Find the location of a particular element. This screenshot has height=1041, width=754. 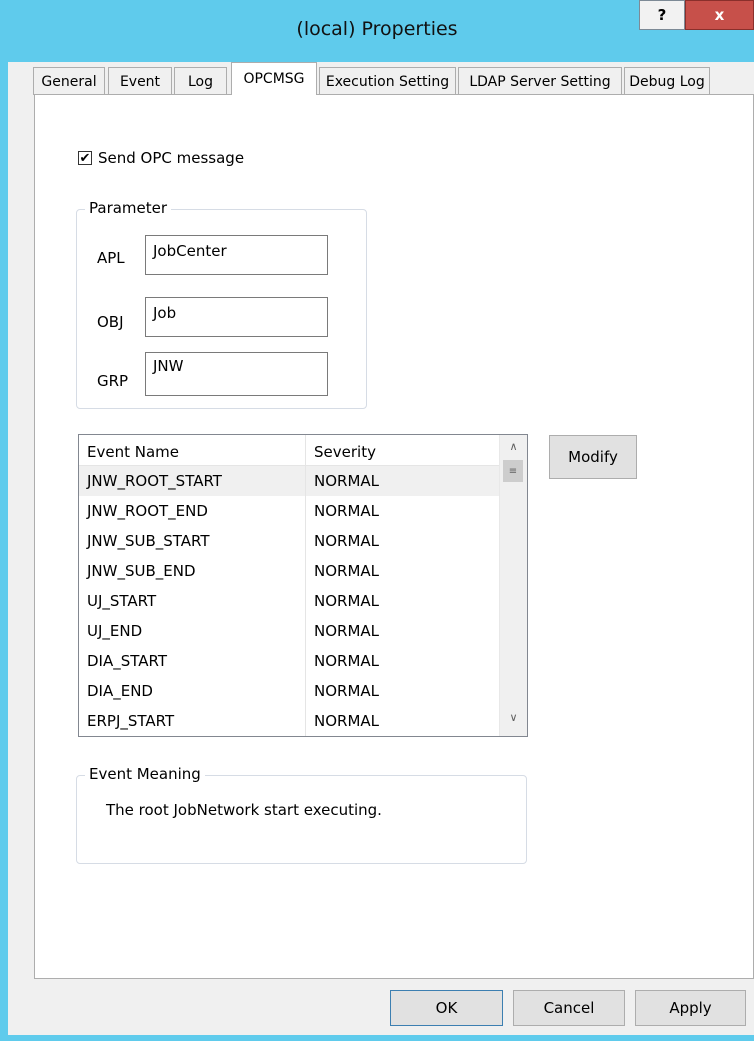

table-row: DIA_END NORMAL is located at coordinates (289, 691).